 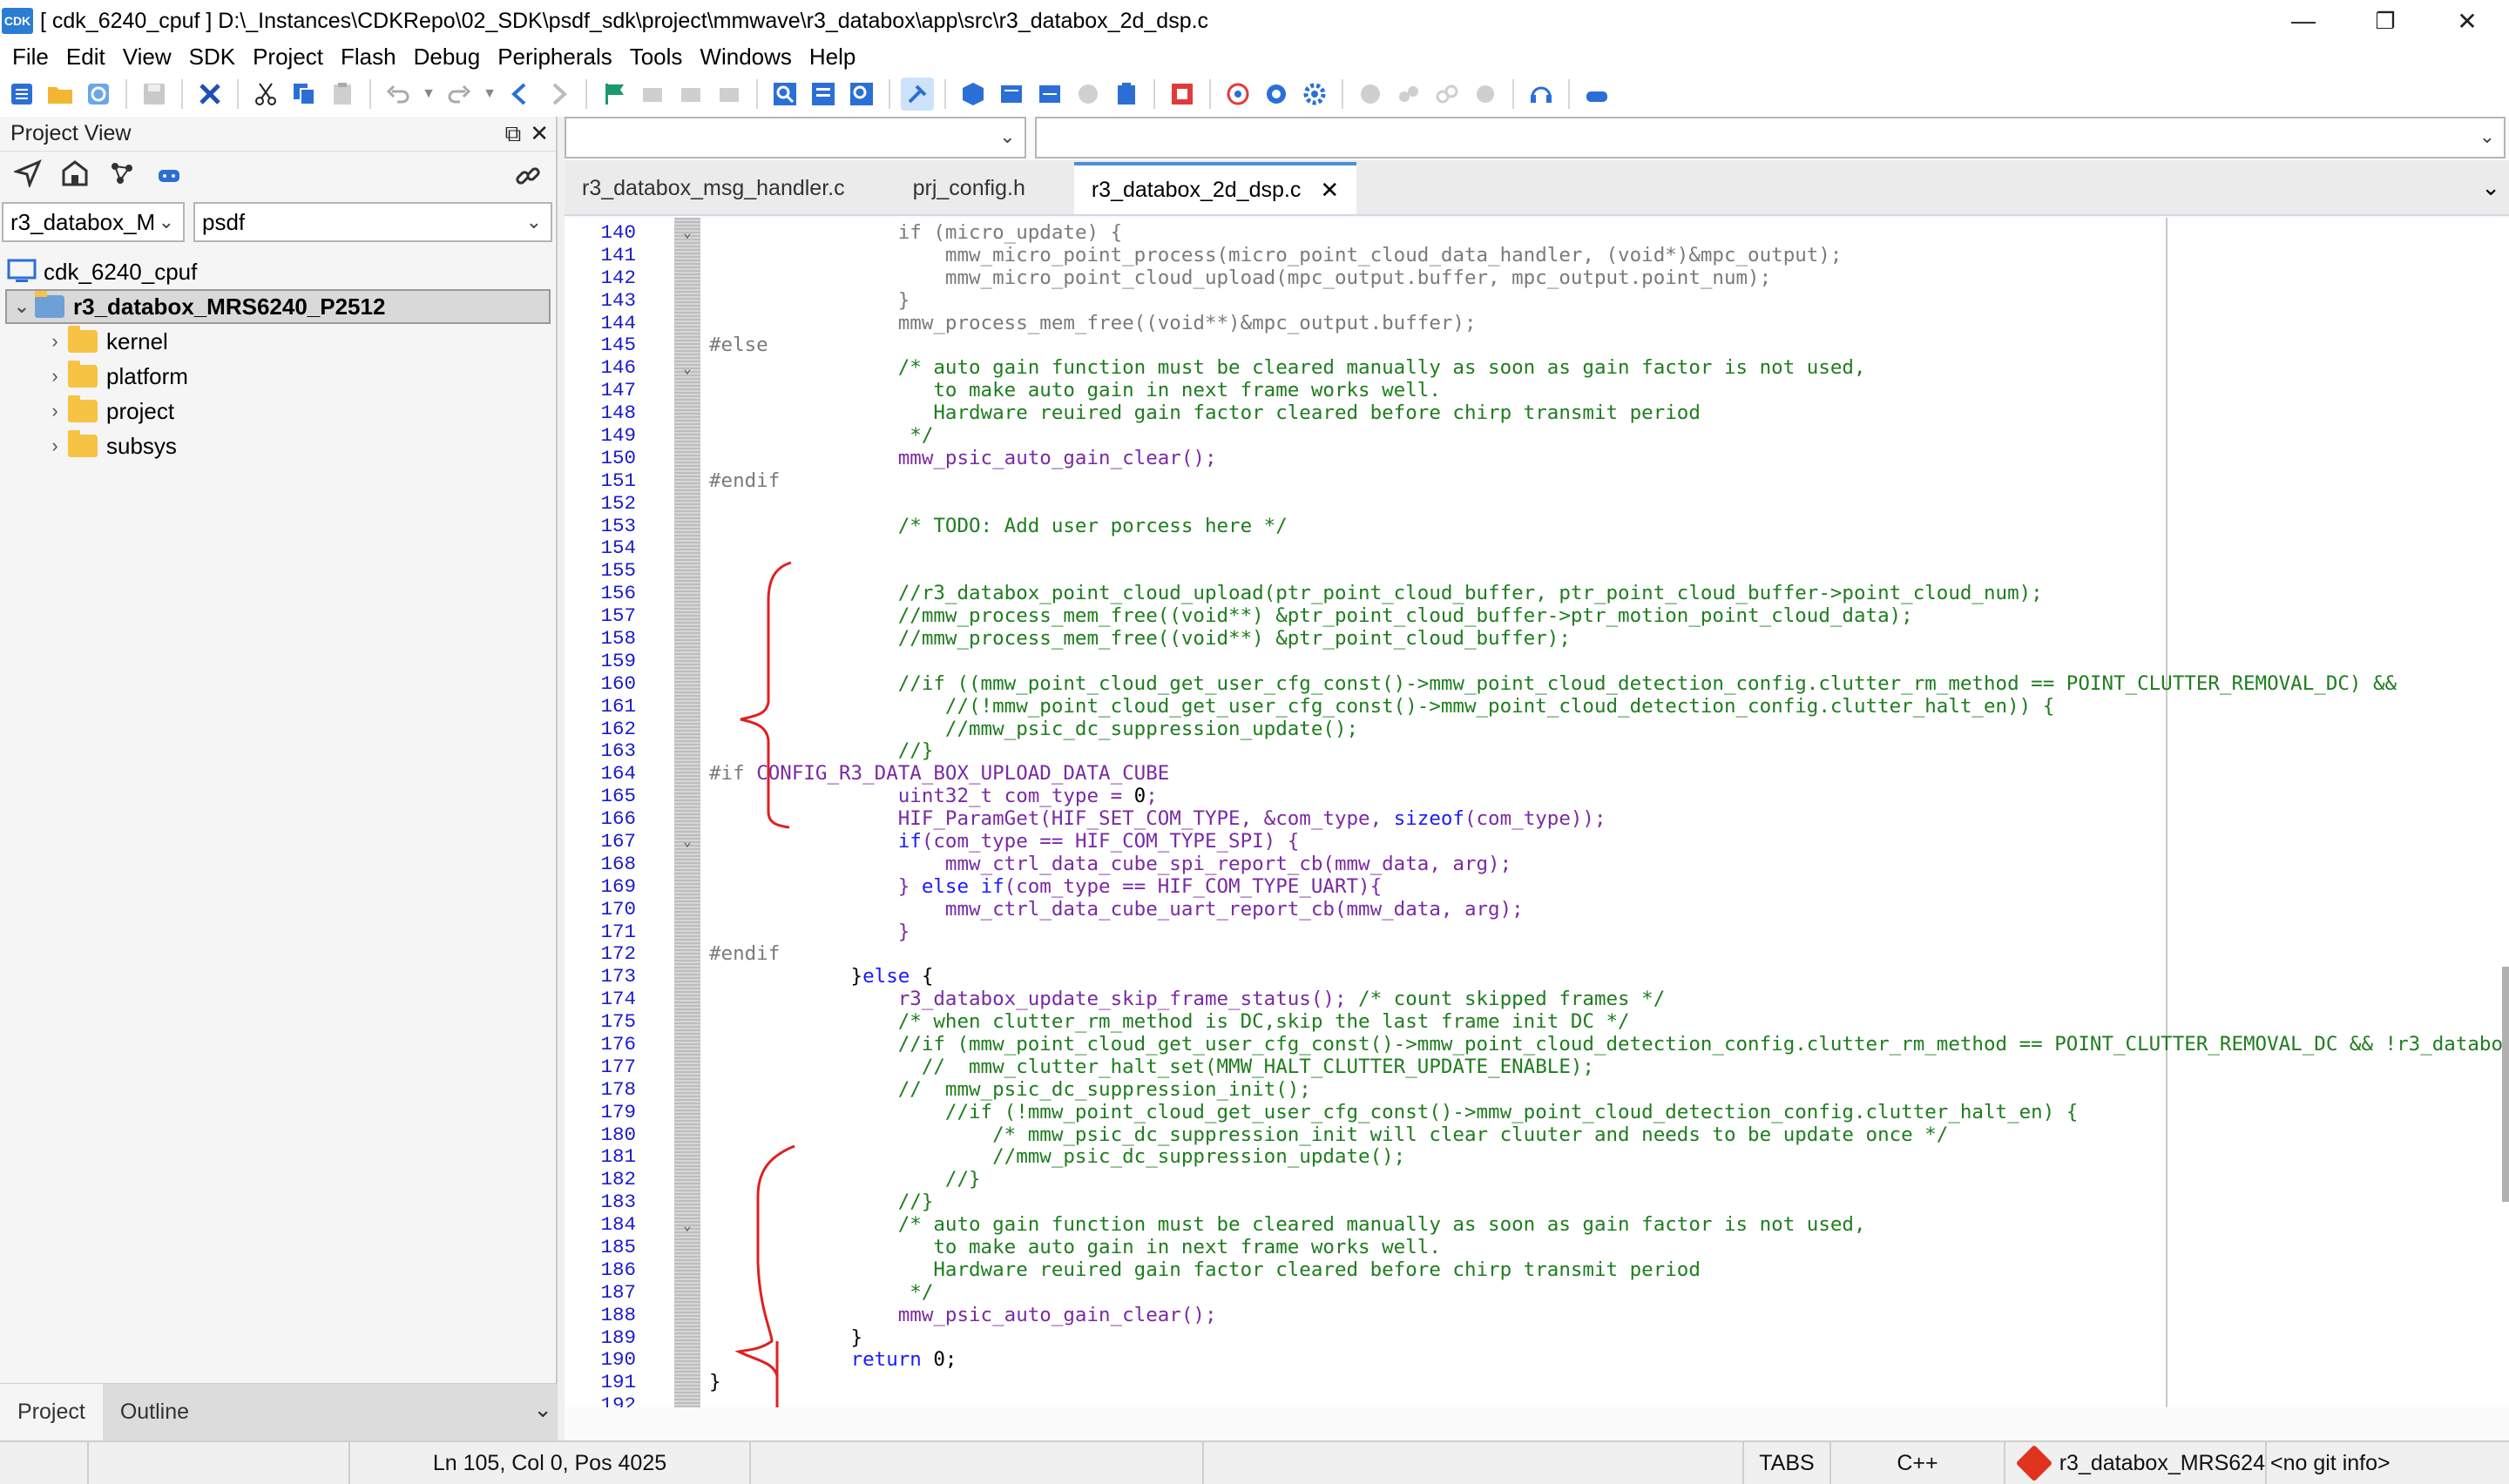 What do you see at coordinates (556, 57) in the screenshot?
I see `menu-peripherals: Peripherals` at bounding box center [556, 57].